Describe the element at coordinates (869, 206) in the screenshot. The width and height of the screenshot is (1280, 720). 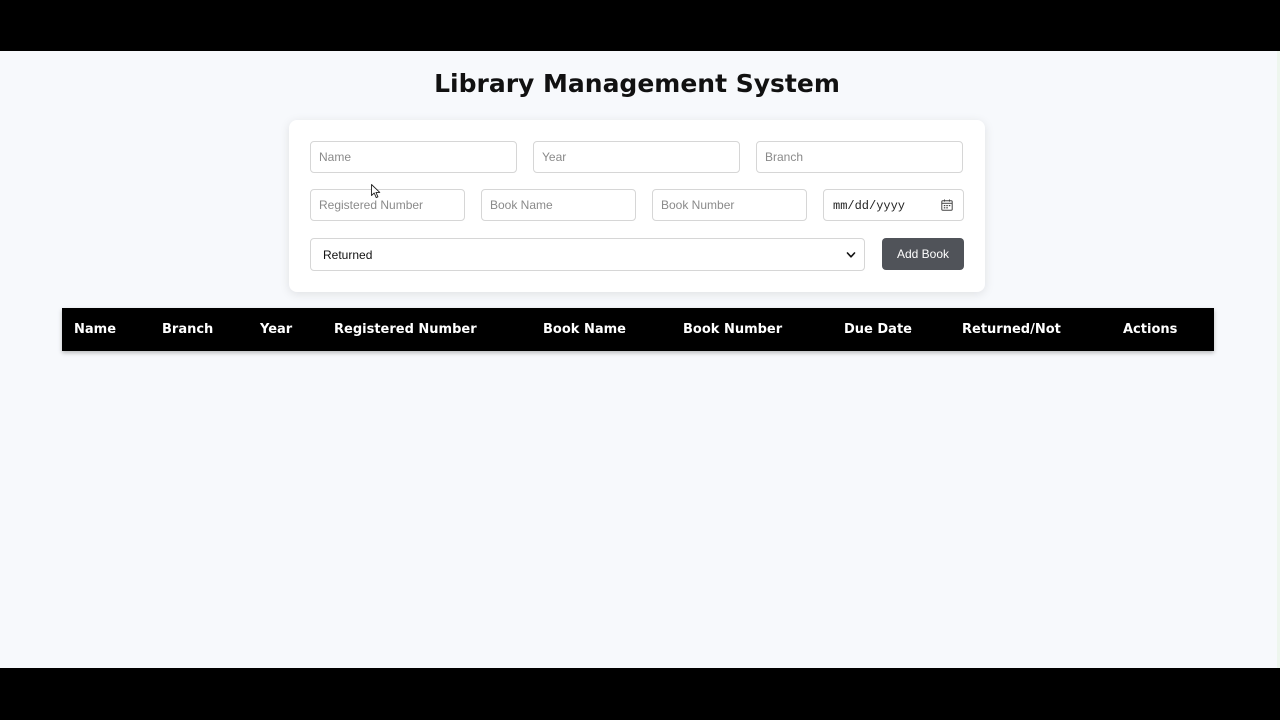
I see `due-date-placeholder: mm/dd/yyyy` at that location.